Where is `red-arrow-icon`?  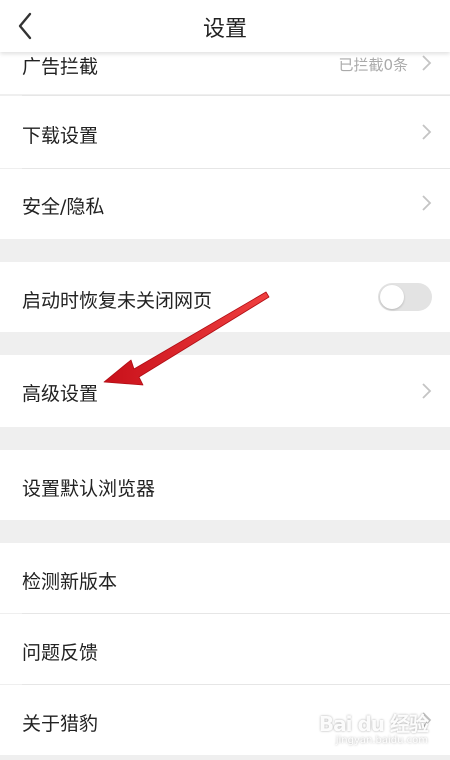
red-arrow-icon is located at coordinates (186, 338).